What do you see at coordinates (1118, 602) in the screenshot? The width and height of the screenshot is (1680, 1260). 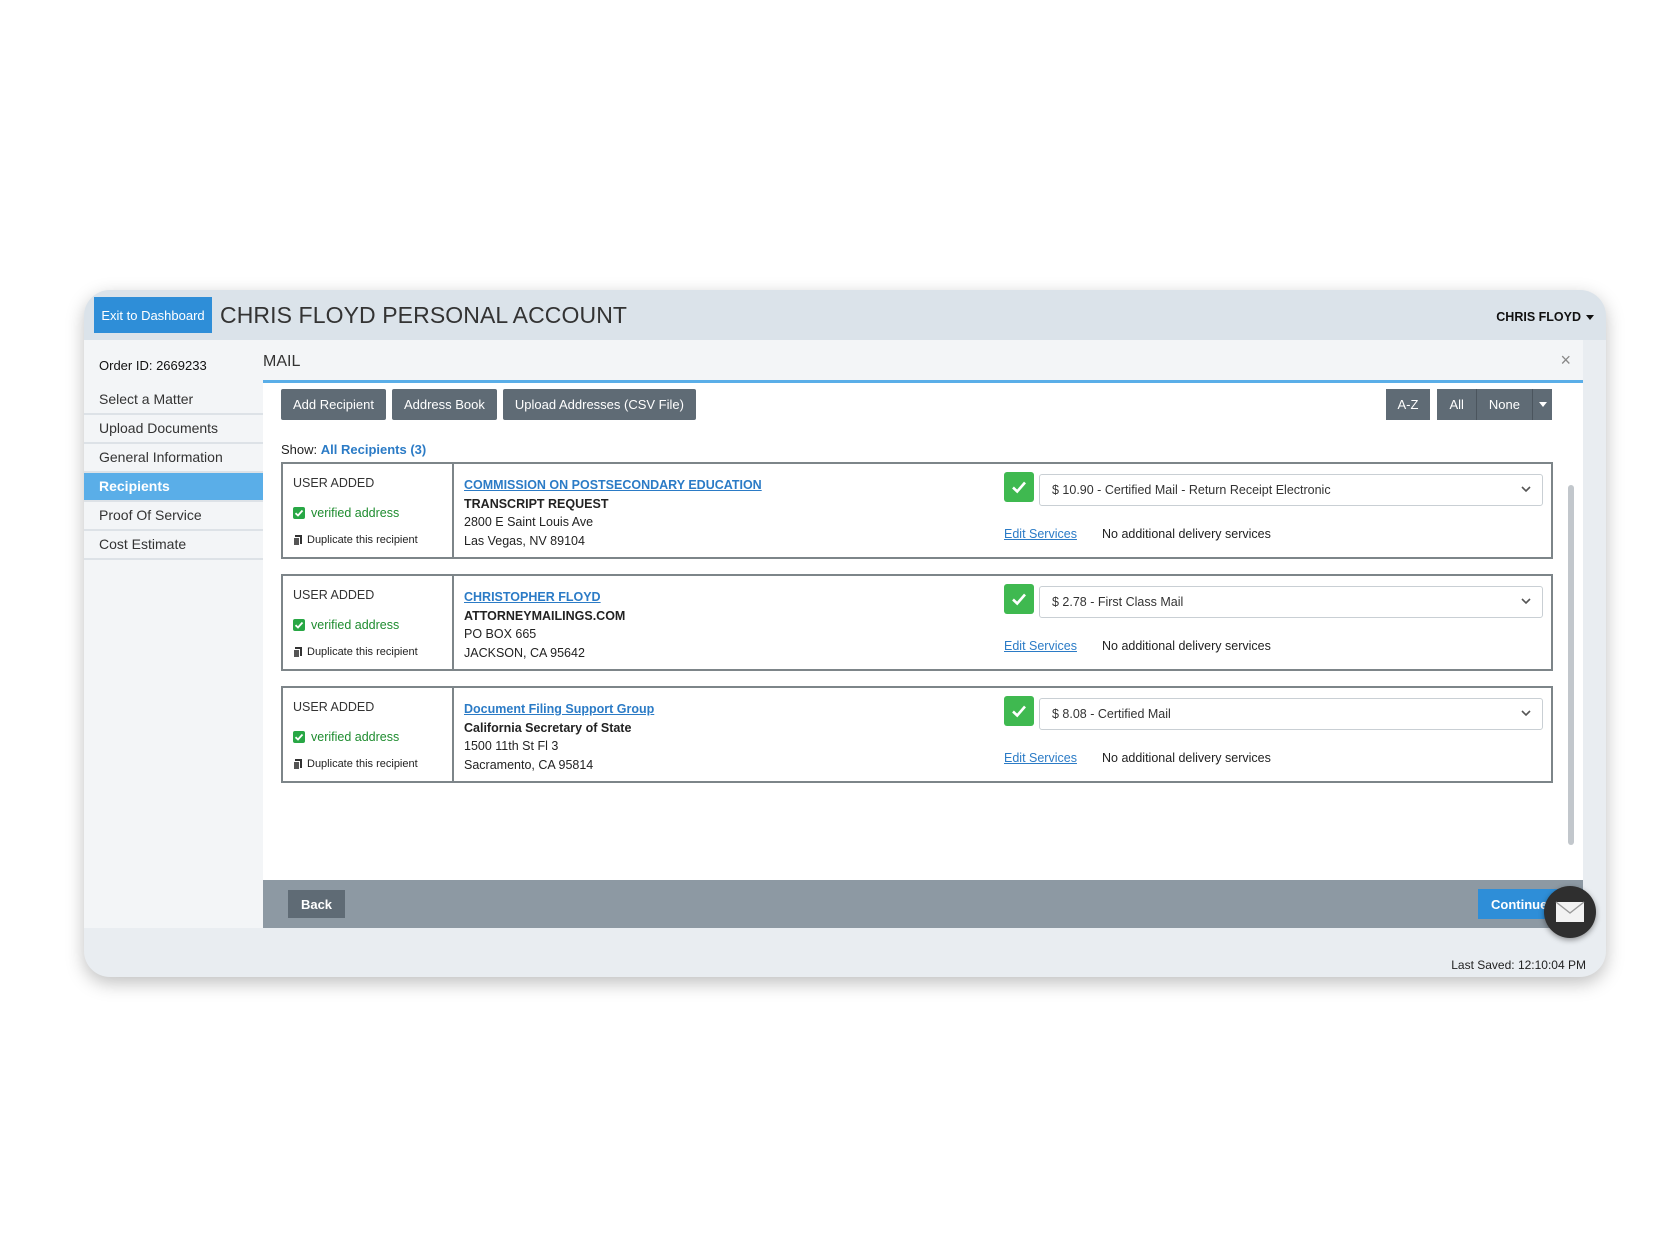 I see `selected-service: $ 2.78 - First Class Mail` at bounding box center [1118, 602].